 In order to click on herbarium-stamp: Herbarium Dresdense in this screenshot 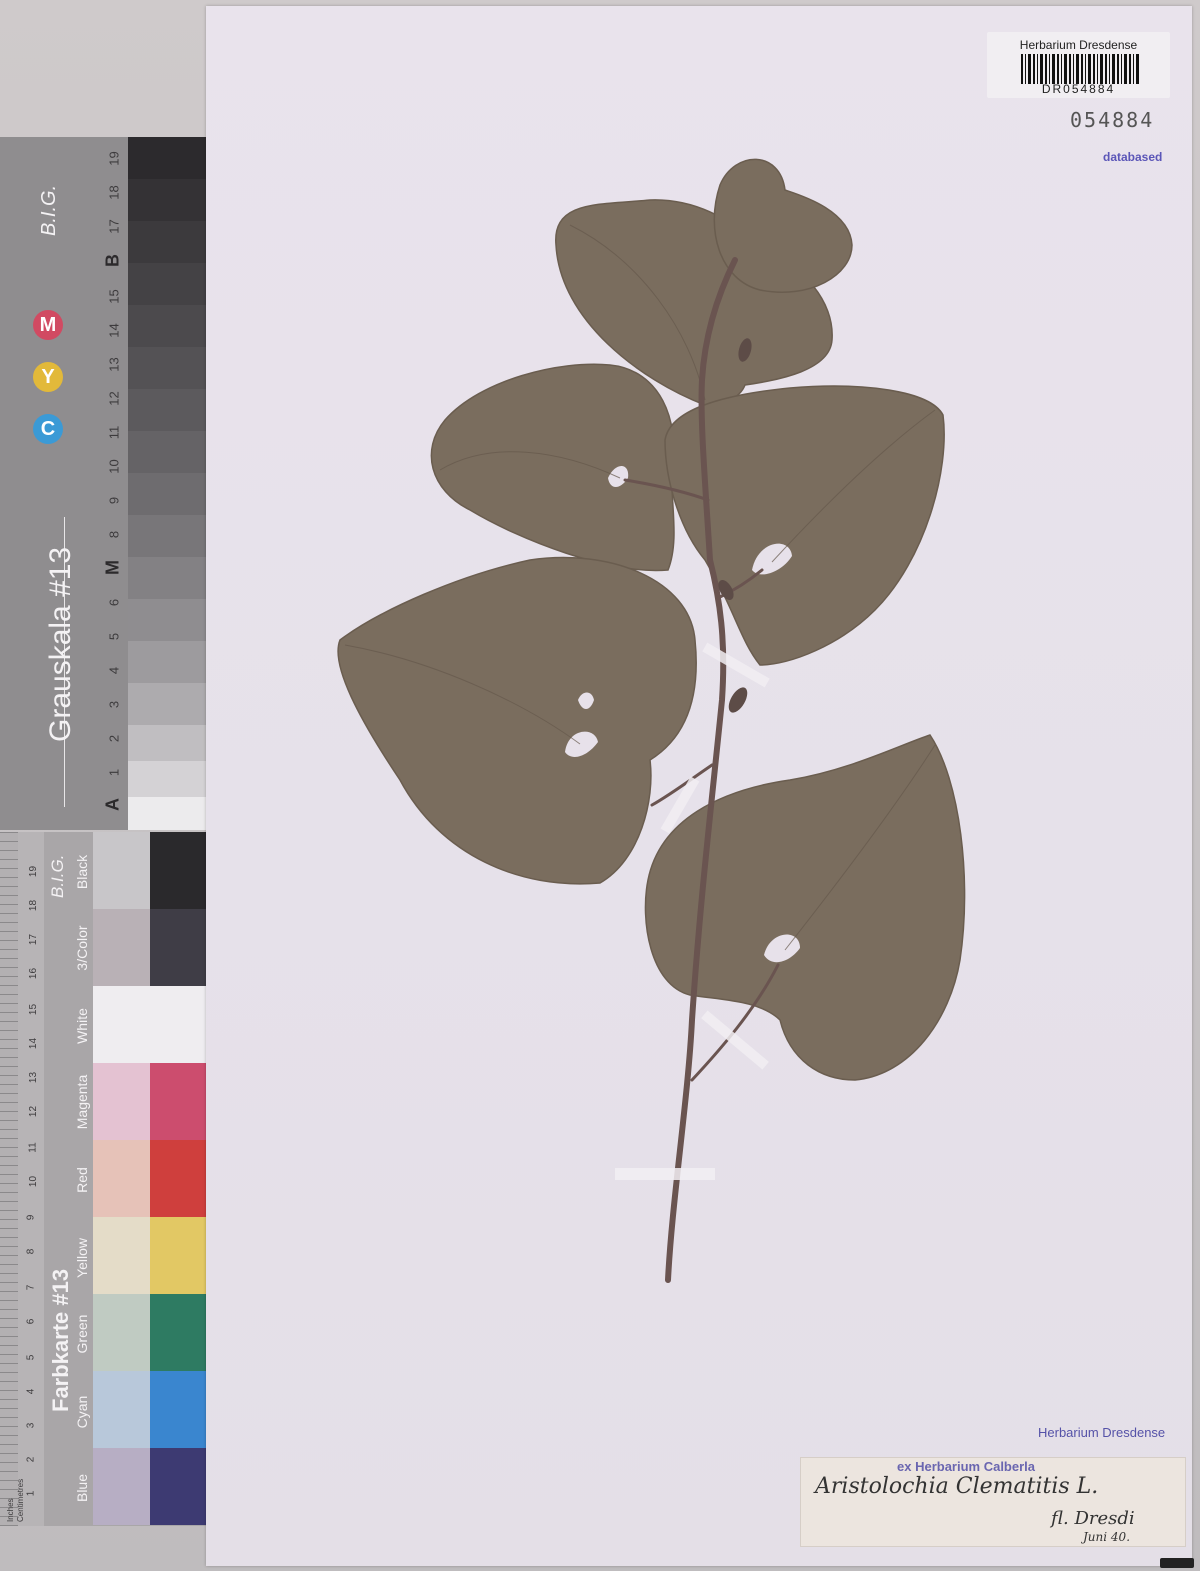, I will do `click(1102, 1432)`.